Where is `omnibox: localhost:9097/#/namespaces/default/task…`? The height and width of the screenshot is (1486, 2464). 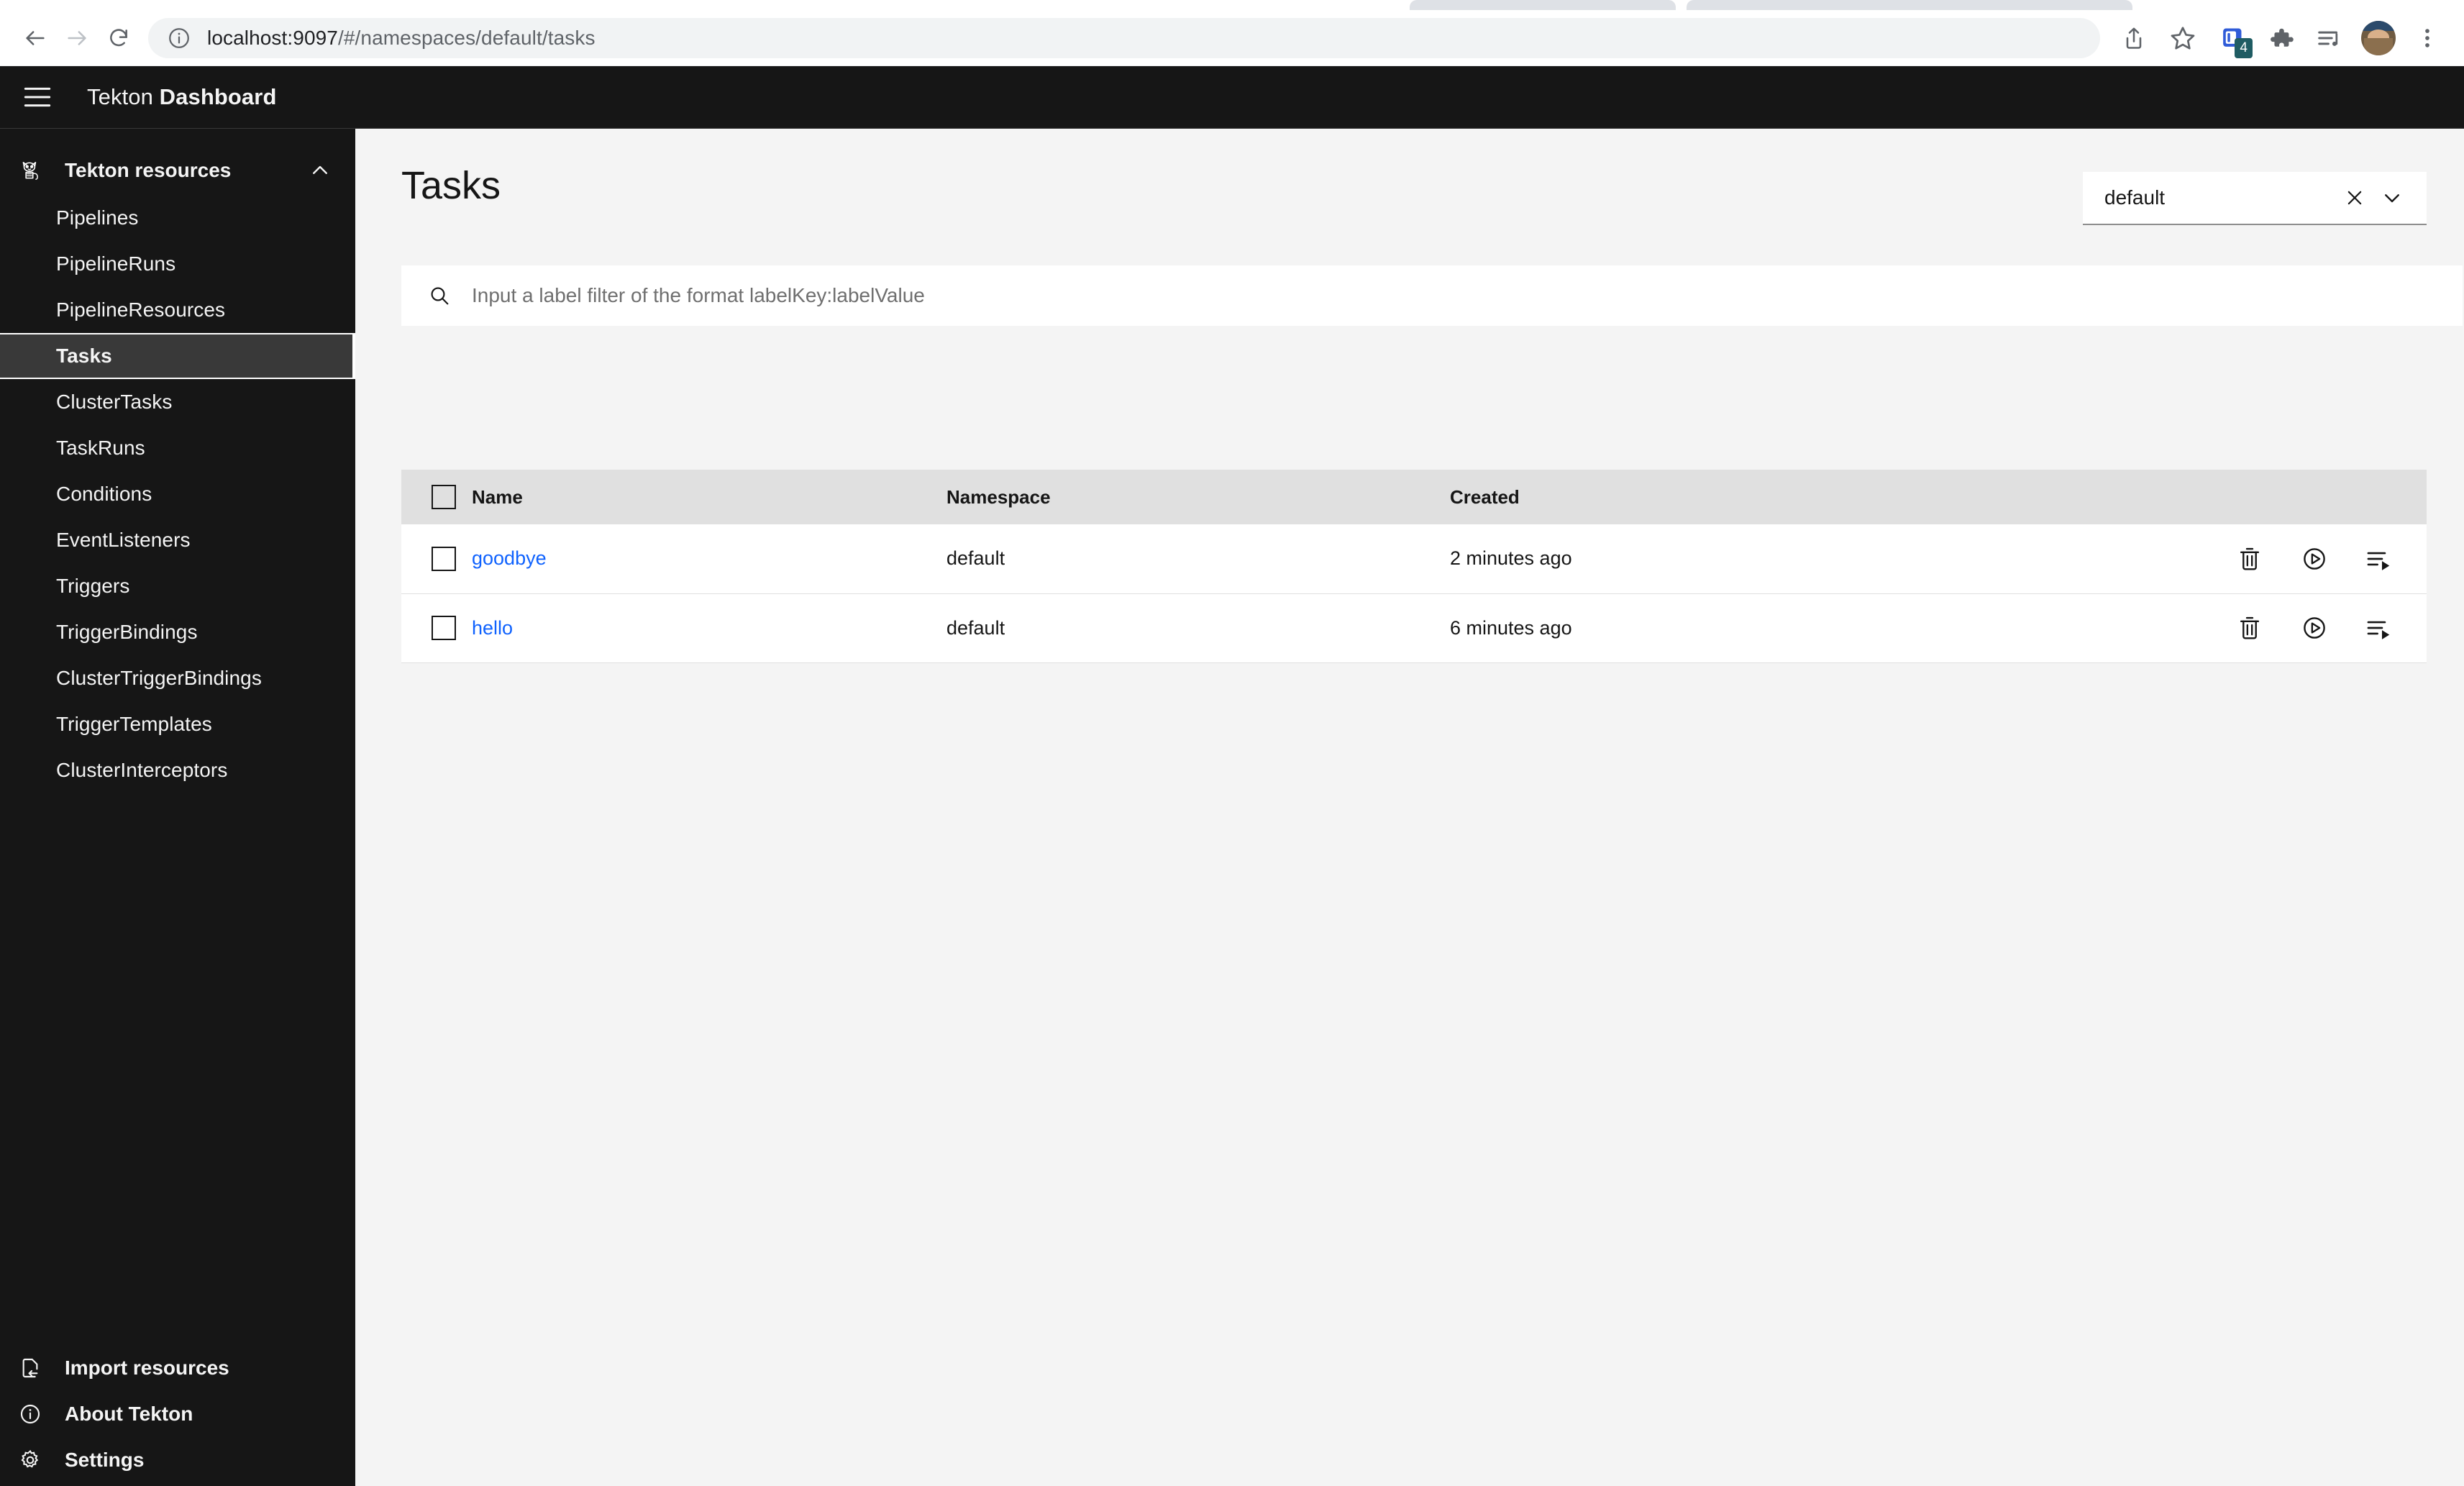 omnibox: localhost:9097/#/namespaces/default/task… is located at coordinates (1124, 37).